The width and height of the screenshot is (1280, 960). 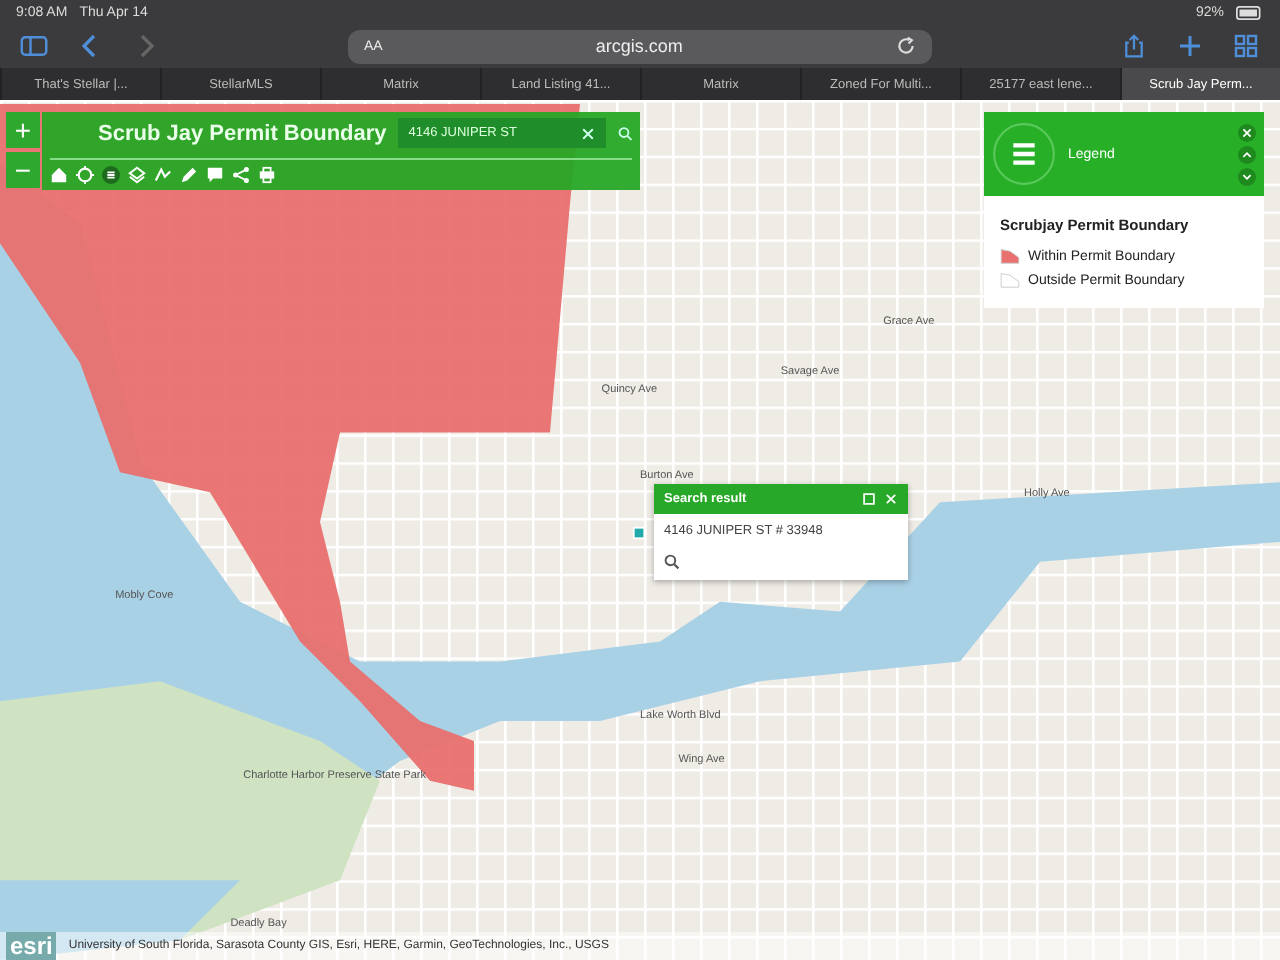 I want to click on plus-icon, so click(x=1190, y=46).